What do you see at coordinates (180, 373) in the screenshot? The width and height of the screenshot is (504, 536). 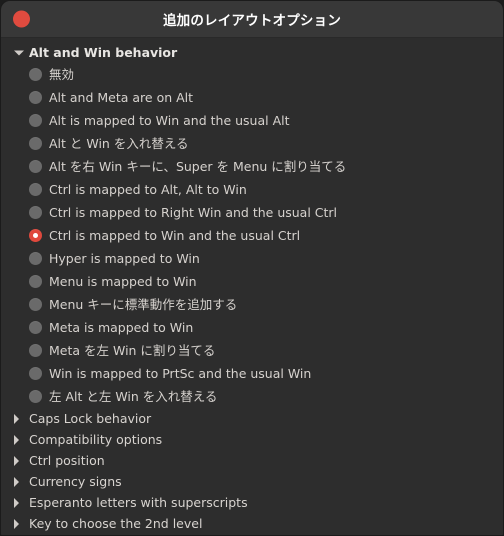 I see `radio-option-label: Win is mapped to PrtSc and the usual Win` at bounding box center [180, 373].